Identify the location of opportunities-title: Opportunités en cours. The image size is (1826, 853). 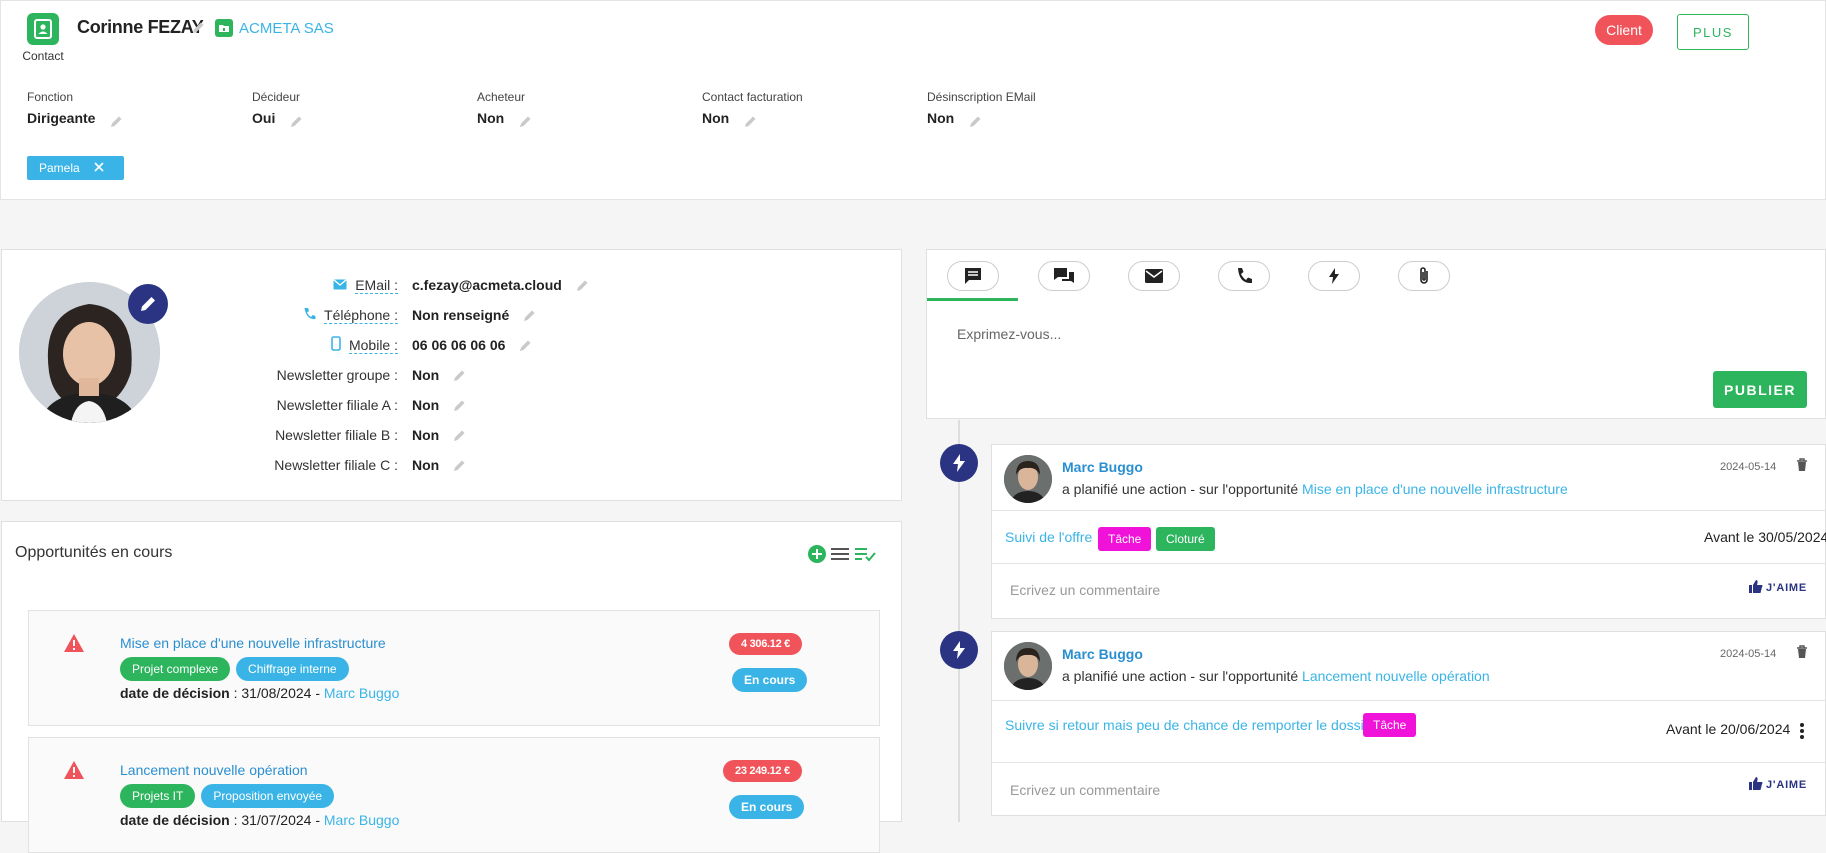
(94, 552).